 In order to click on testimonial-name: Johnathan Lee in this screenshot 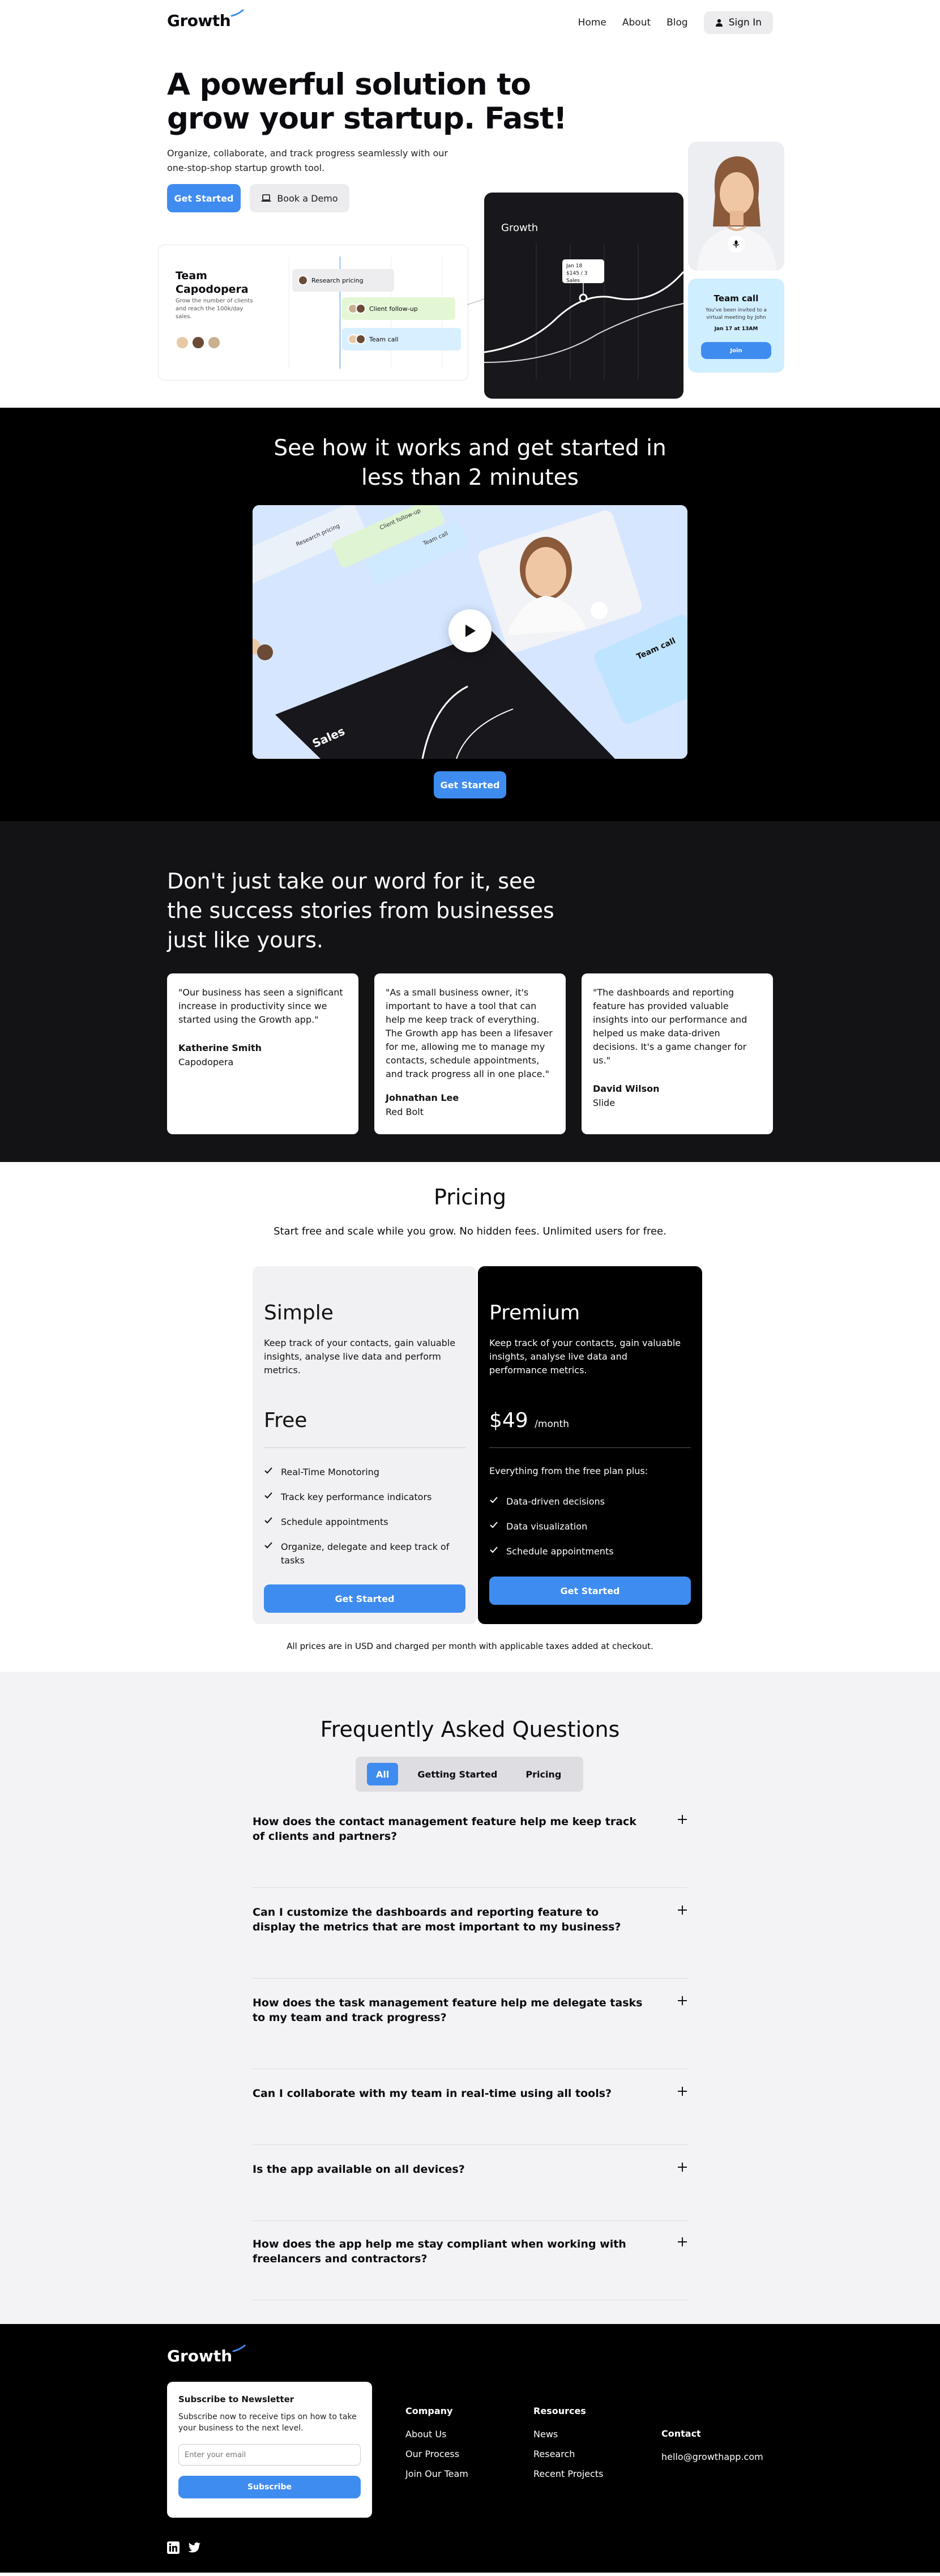, I will do `click(423, 1097)`.